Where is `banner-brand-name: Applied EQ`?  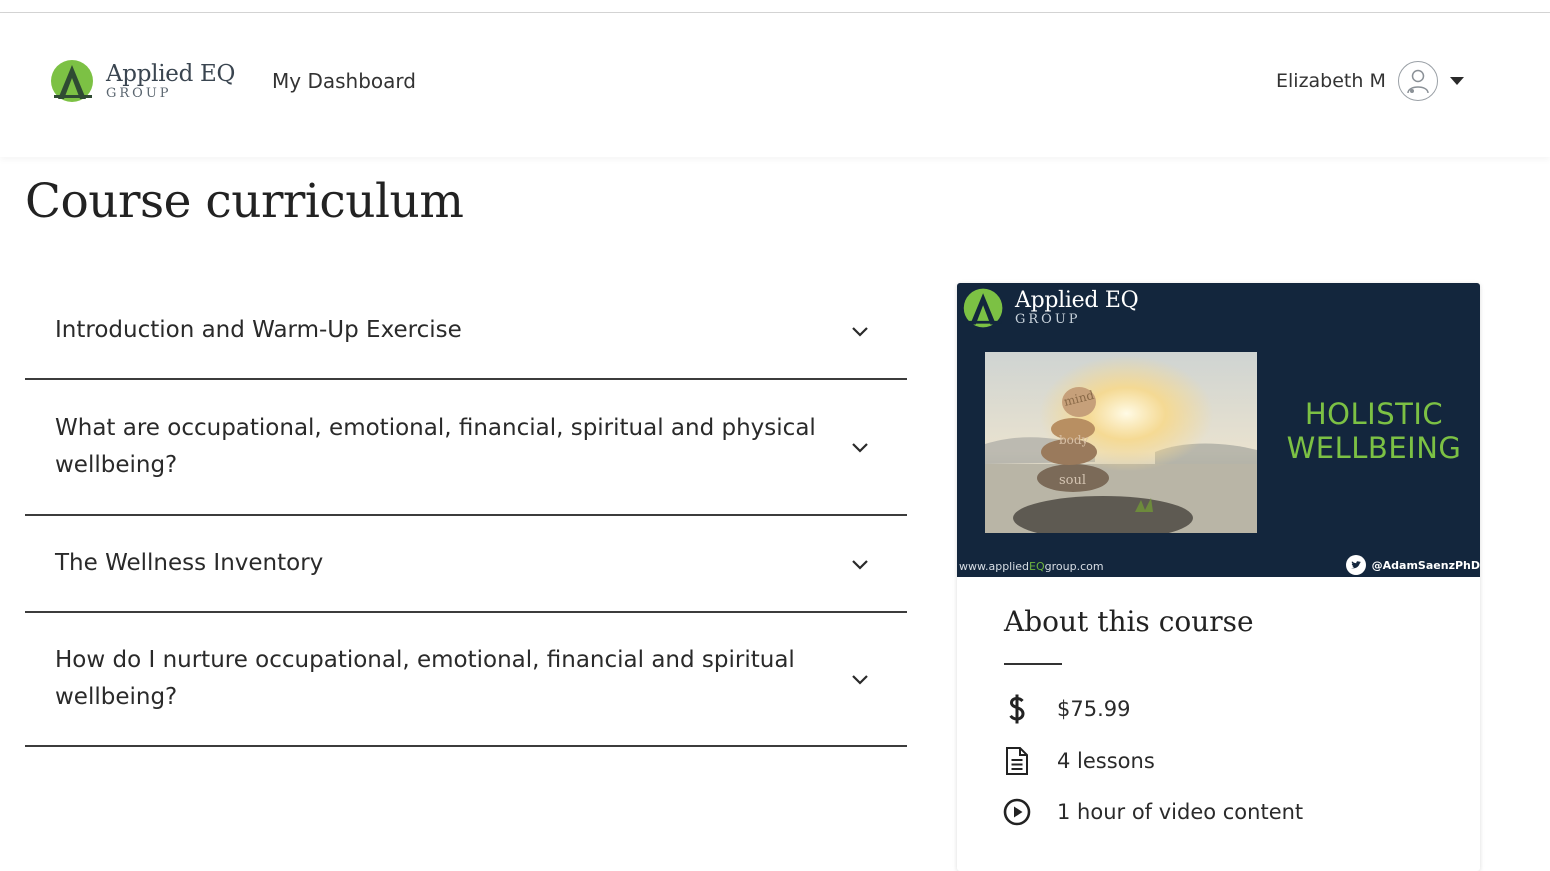 banner-brand-name: Applied EQ is located at coordinates (1077, 300).